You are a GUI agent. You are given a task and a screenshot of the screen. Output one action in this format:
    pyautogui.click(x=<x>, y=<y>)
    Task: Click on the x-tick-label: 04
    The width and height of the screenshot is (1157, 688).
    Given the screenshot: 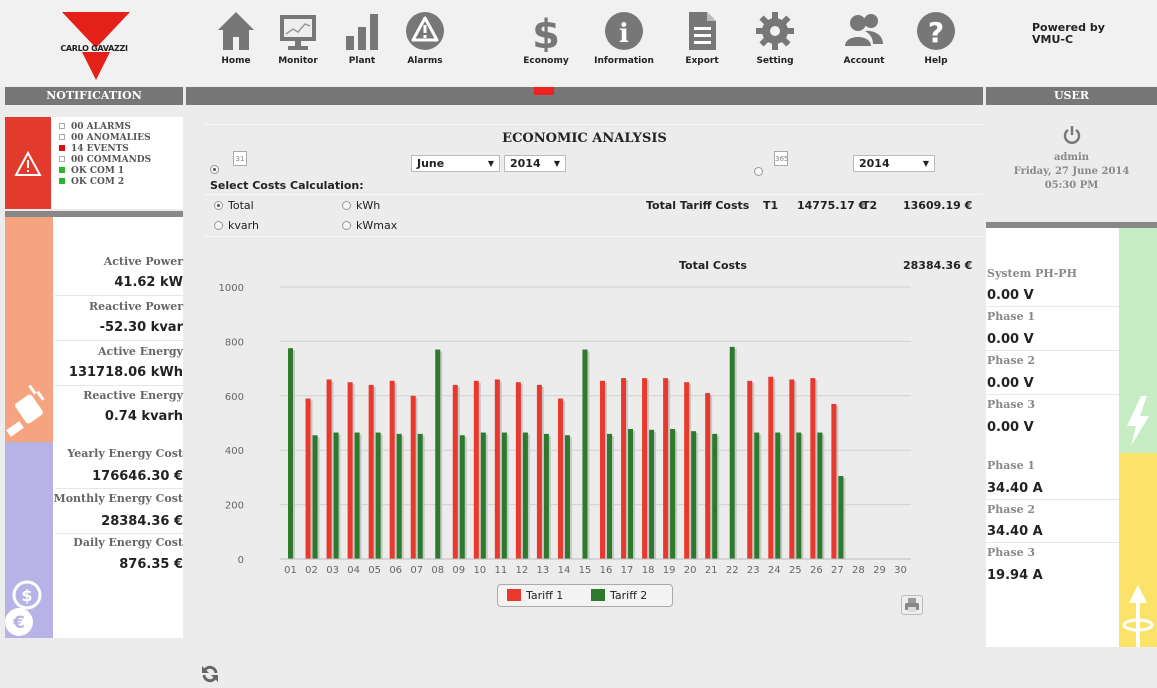 What is the action you would take?
    pyautogui.click(x=353, y=570)
    